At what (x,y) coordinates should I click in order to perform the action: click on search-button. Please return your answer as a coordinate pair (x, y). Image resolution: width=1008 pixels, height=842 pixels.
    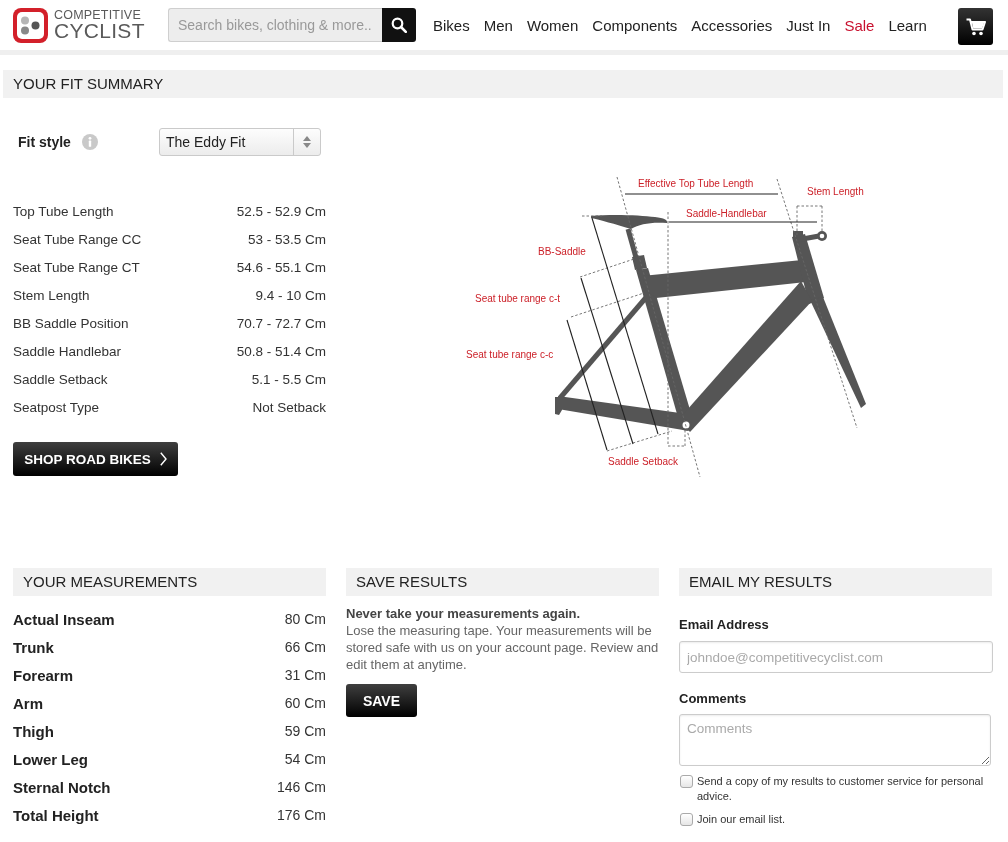
    Looking at the image, I should click on (399, 25).